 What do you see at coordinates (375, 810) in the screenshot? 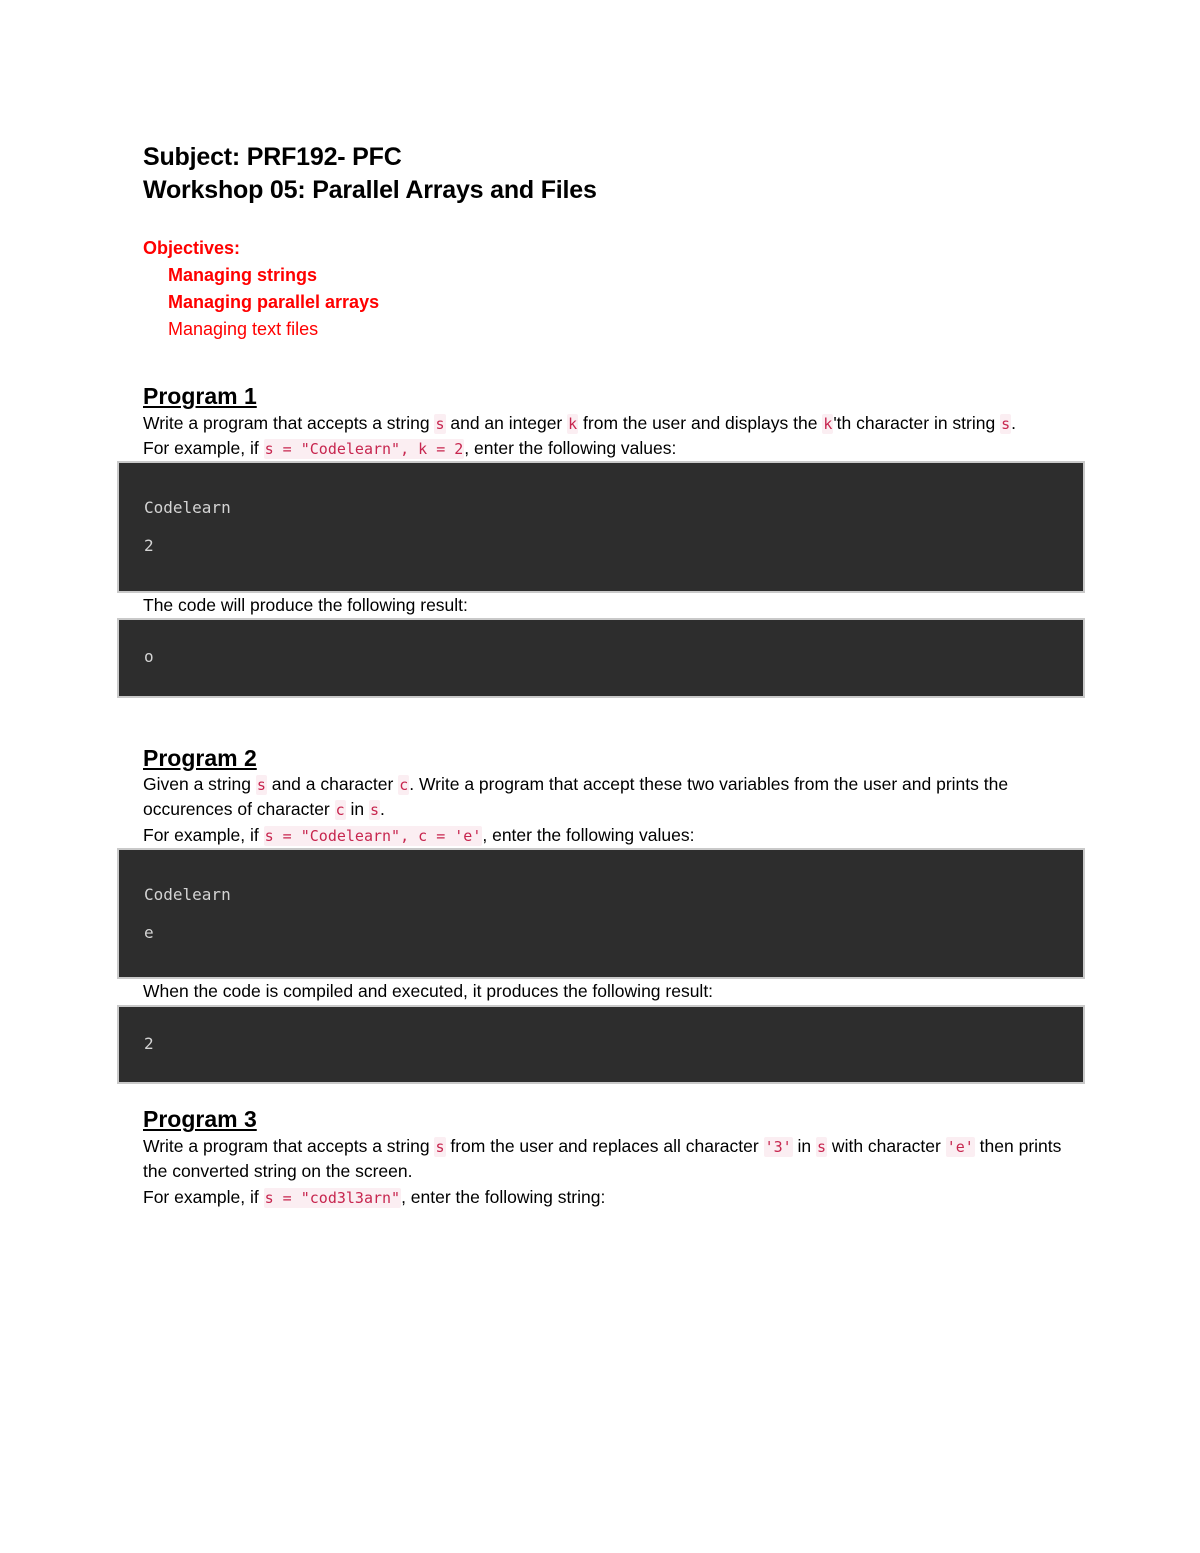
I see `p2-code-s2: s` at bounding box center [375, 810].